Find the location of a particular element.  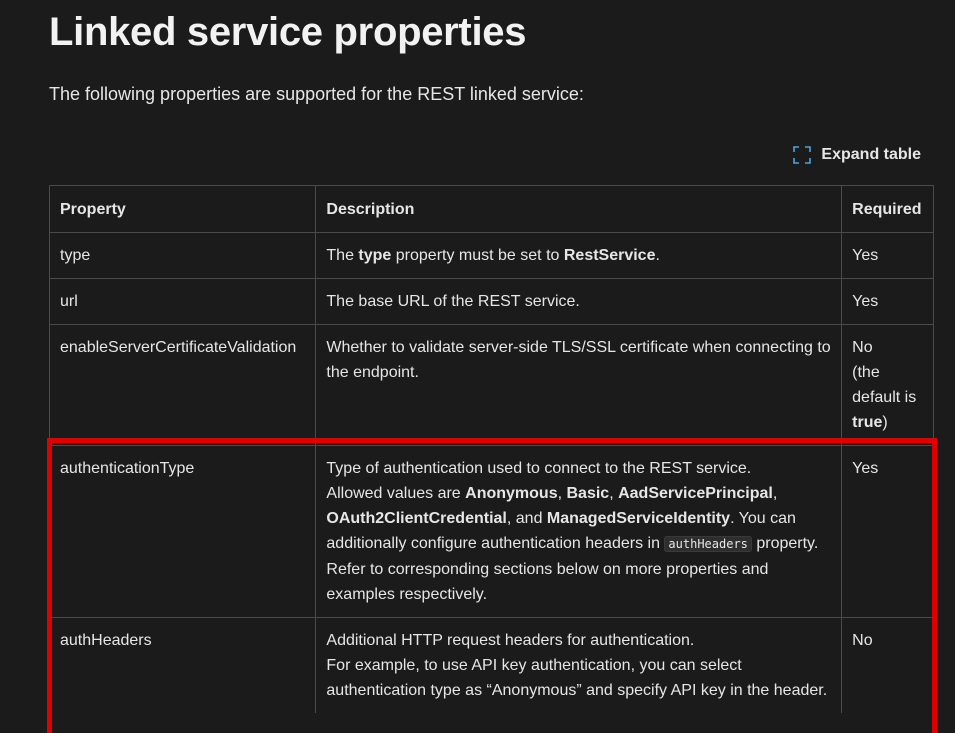

property-cell: url is located at coordinates (182, 301).